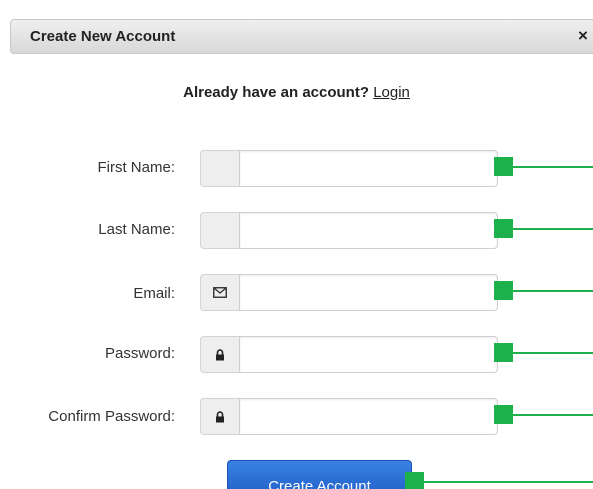 The image size is (593, 489). What do you see at coordinates (139, 353) in the screenshot?
I see `password-label: Password:` at bounding box center [139, 353].